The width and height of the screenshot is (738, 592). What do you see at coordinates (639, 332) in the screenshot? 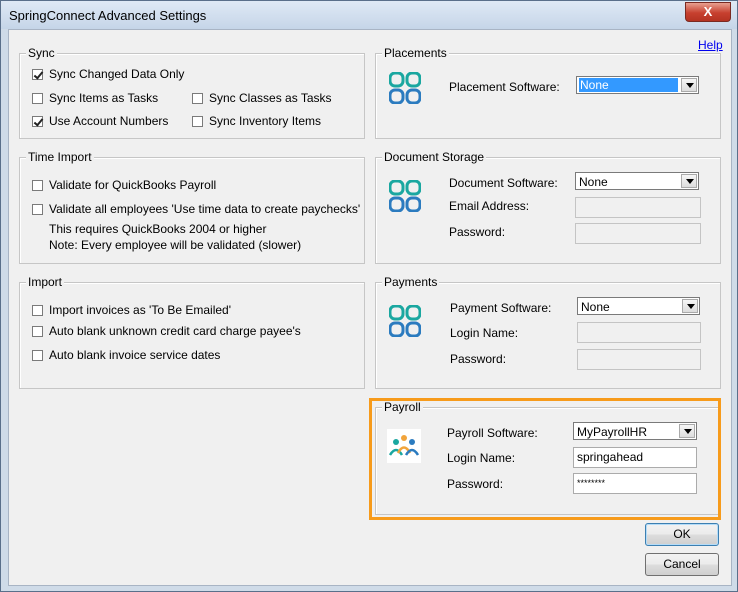
I see `login-name-field` at bounding box center [639, 332].